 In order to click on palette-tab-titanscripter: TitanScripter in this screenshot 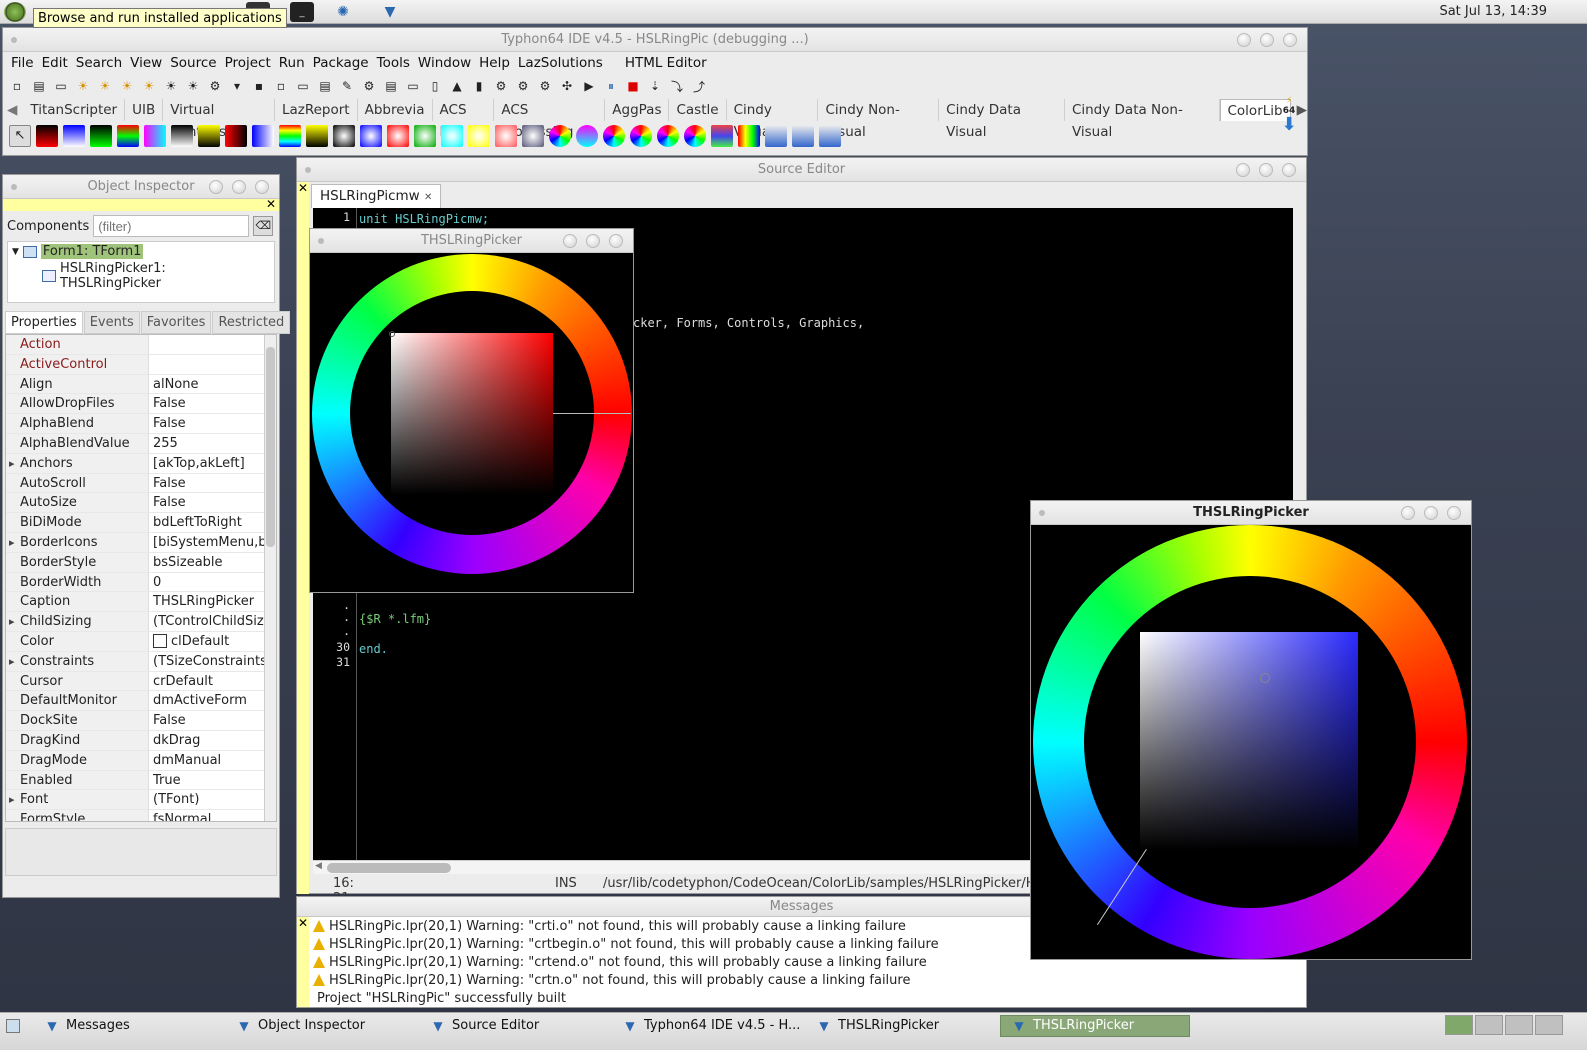, I will do `click(74, 110)`.